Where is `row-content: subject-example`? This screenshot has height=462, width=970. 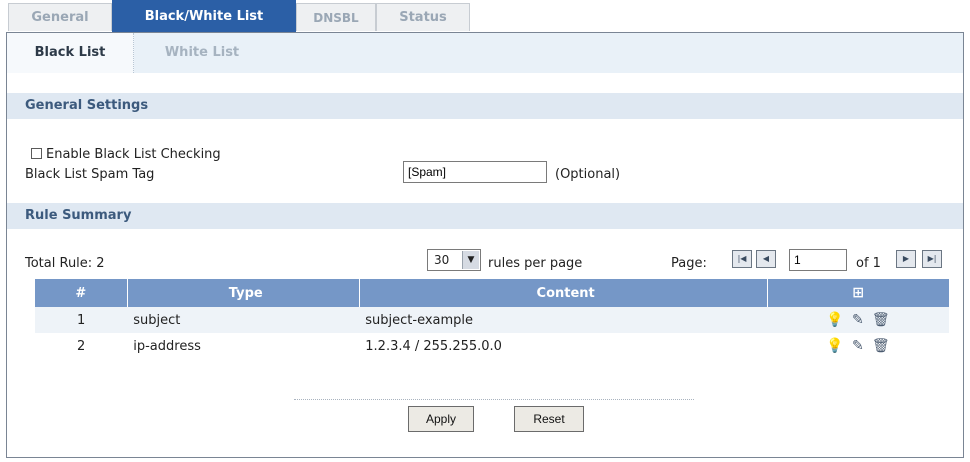 row-content: subject-example is located at coordinates (563, 320).